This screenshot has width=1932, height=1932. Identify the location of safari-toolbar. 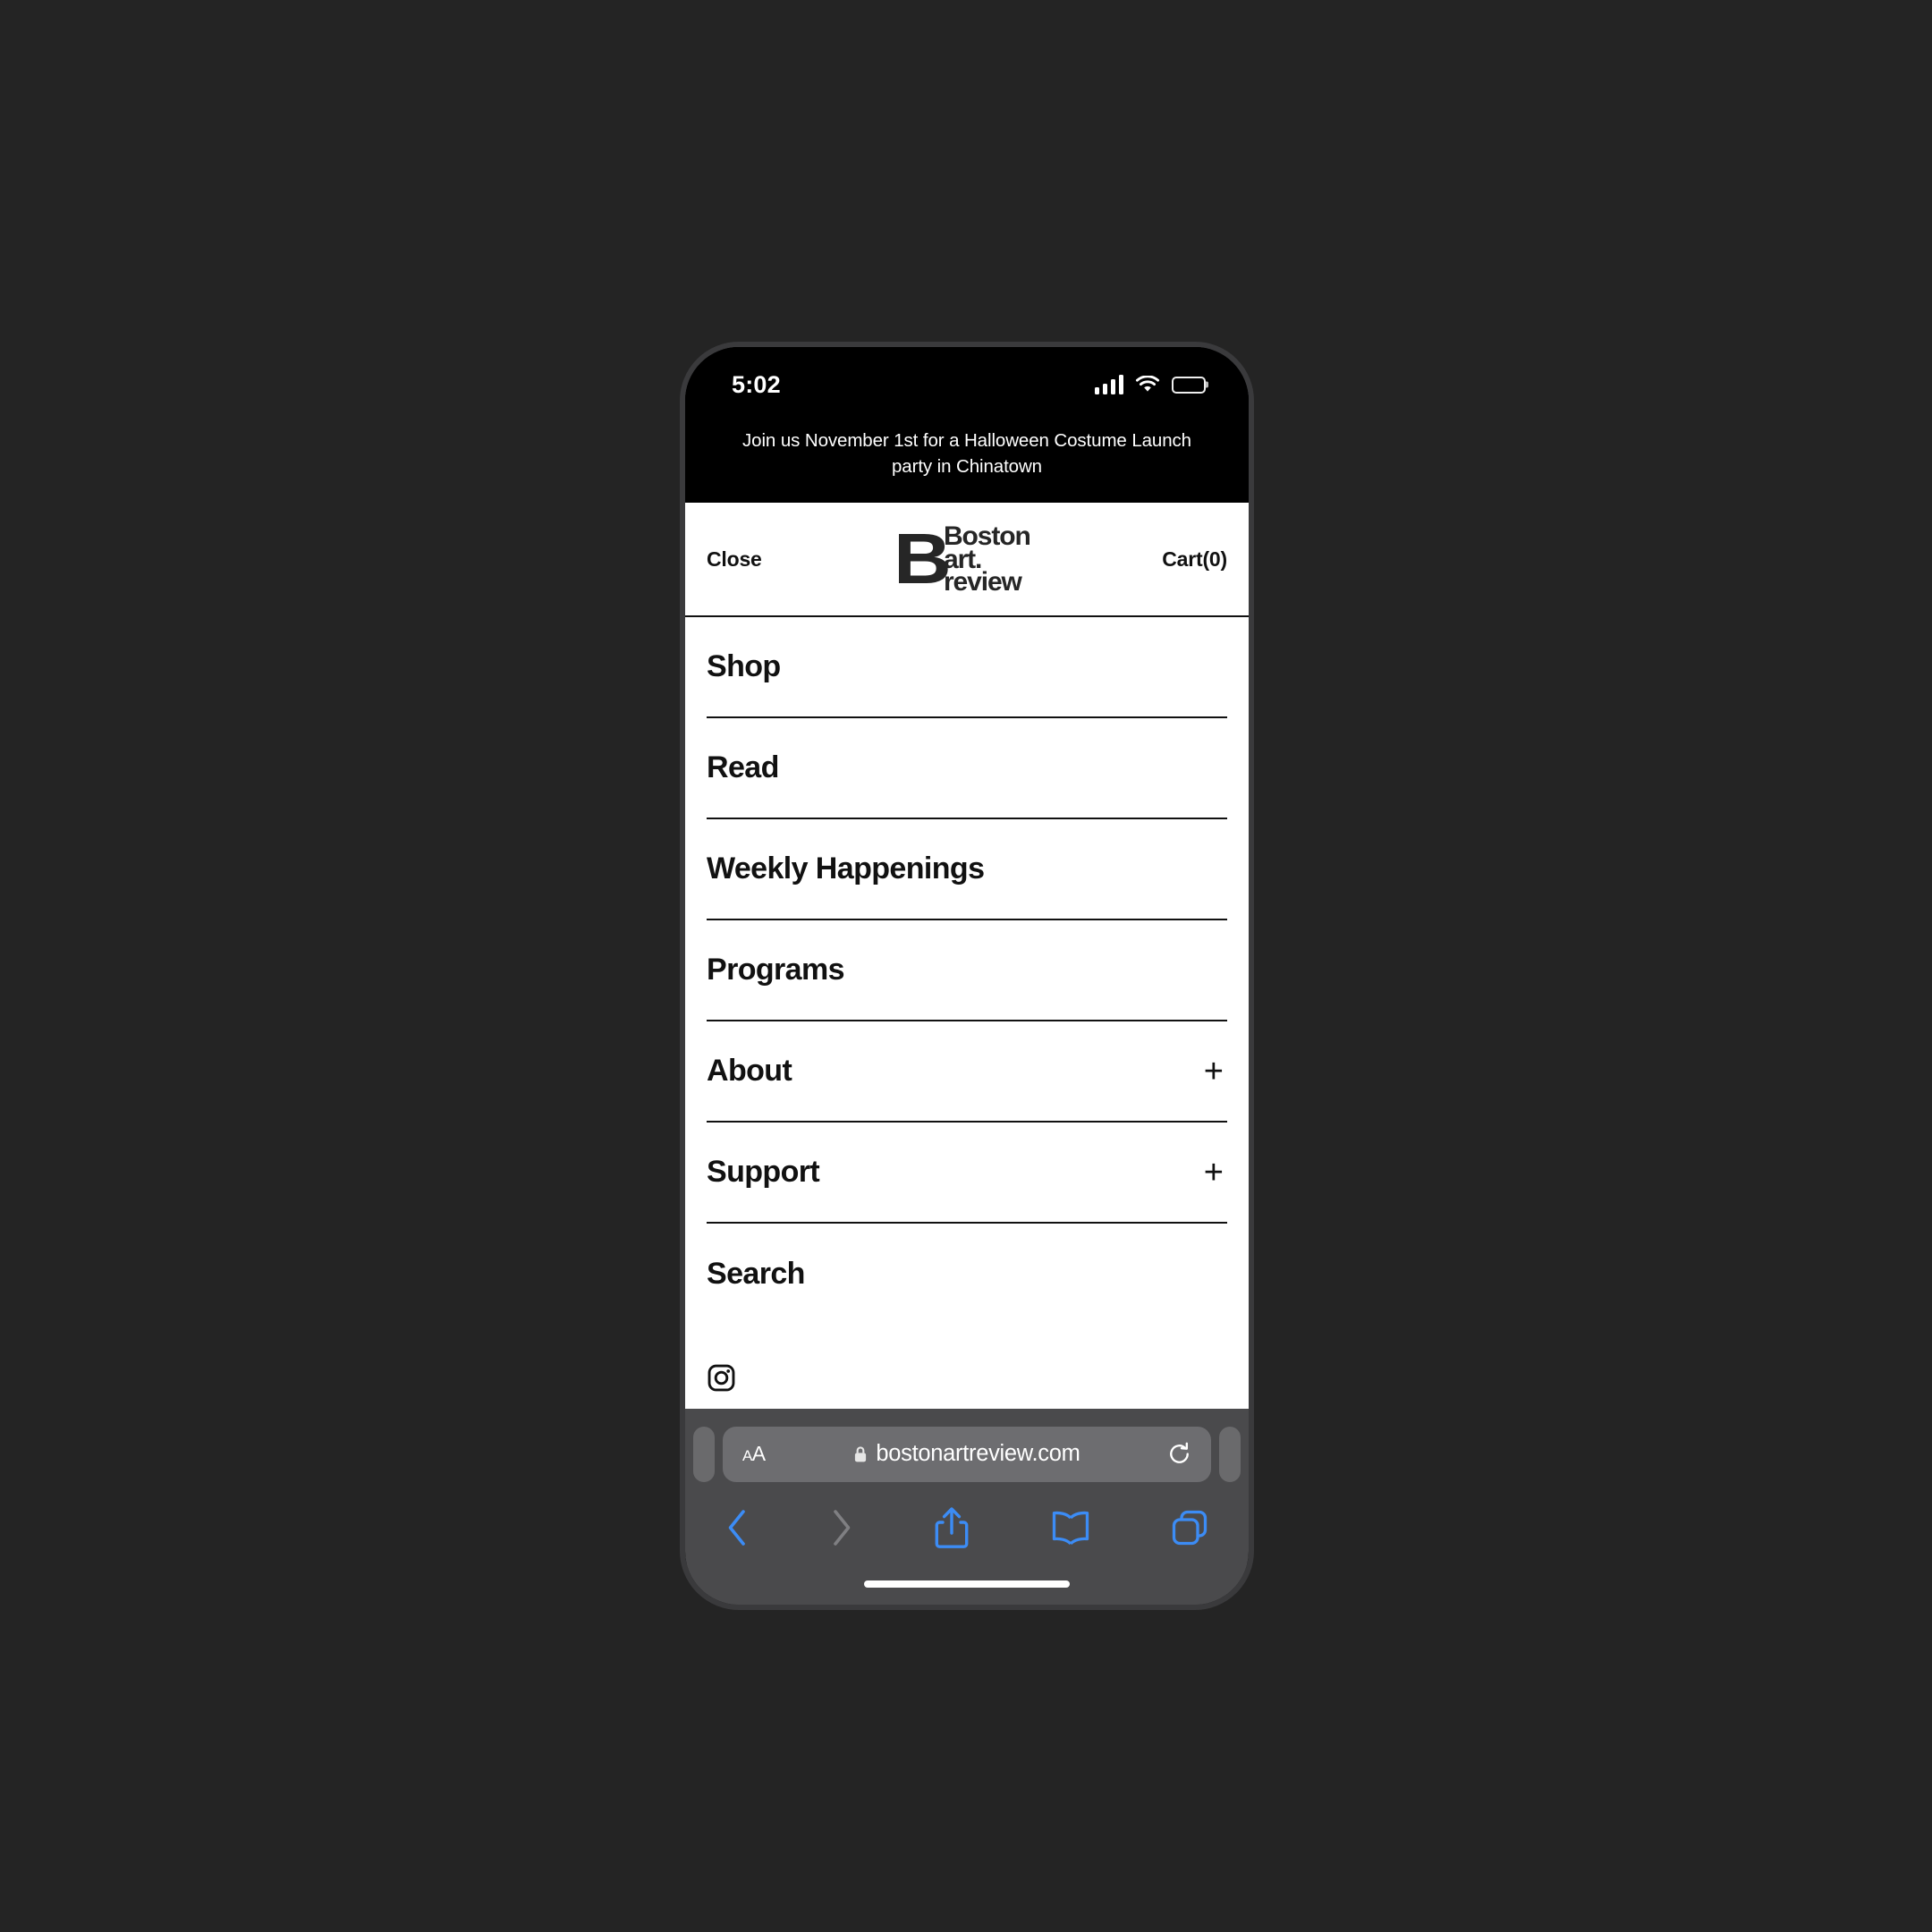
(967, 1525).